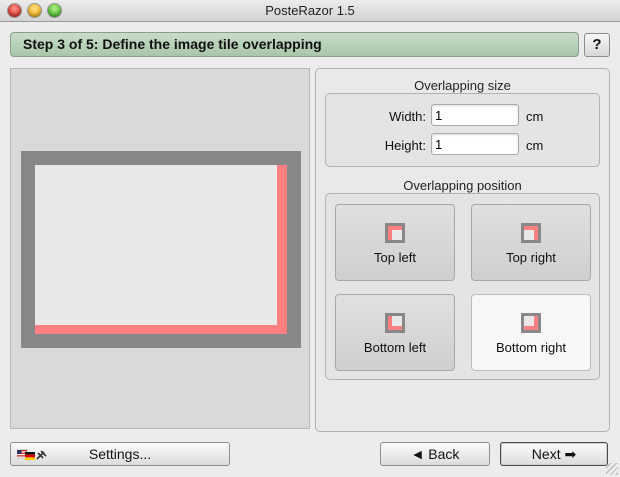  I want to click on top-right-label: Top right, so click(531, 257).